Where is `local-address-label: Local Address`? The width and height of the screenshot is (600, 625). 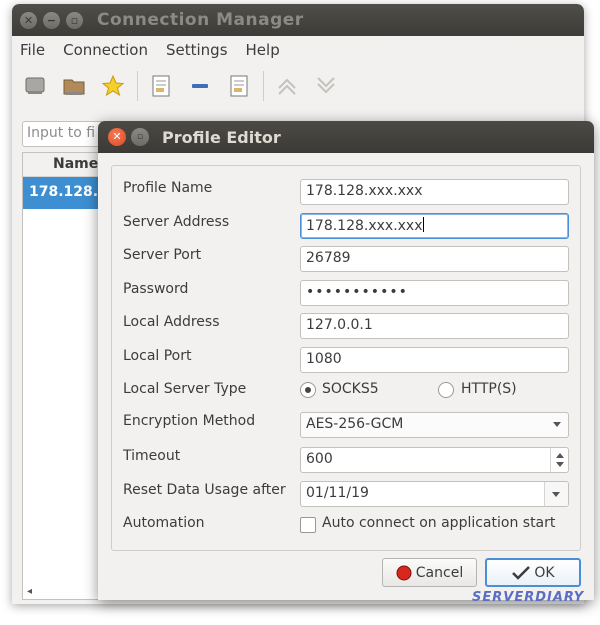 local-address-label: Local Address is located at coordinates (171, 322).